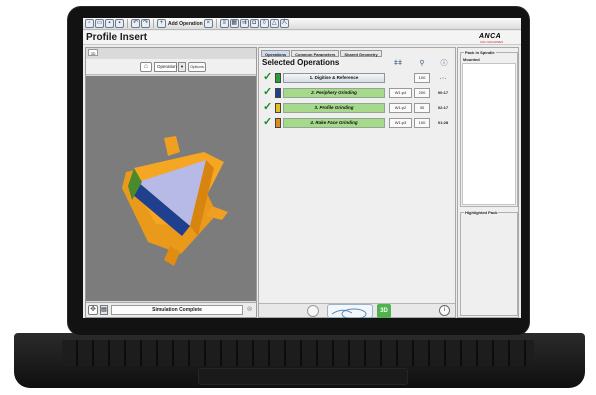 The image size is (596, 395). I want to click on transfer-icon: ⇉, so click(244, 23).